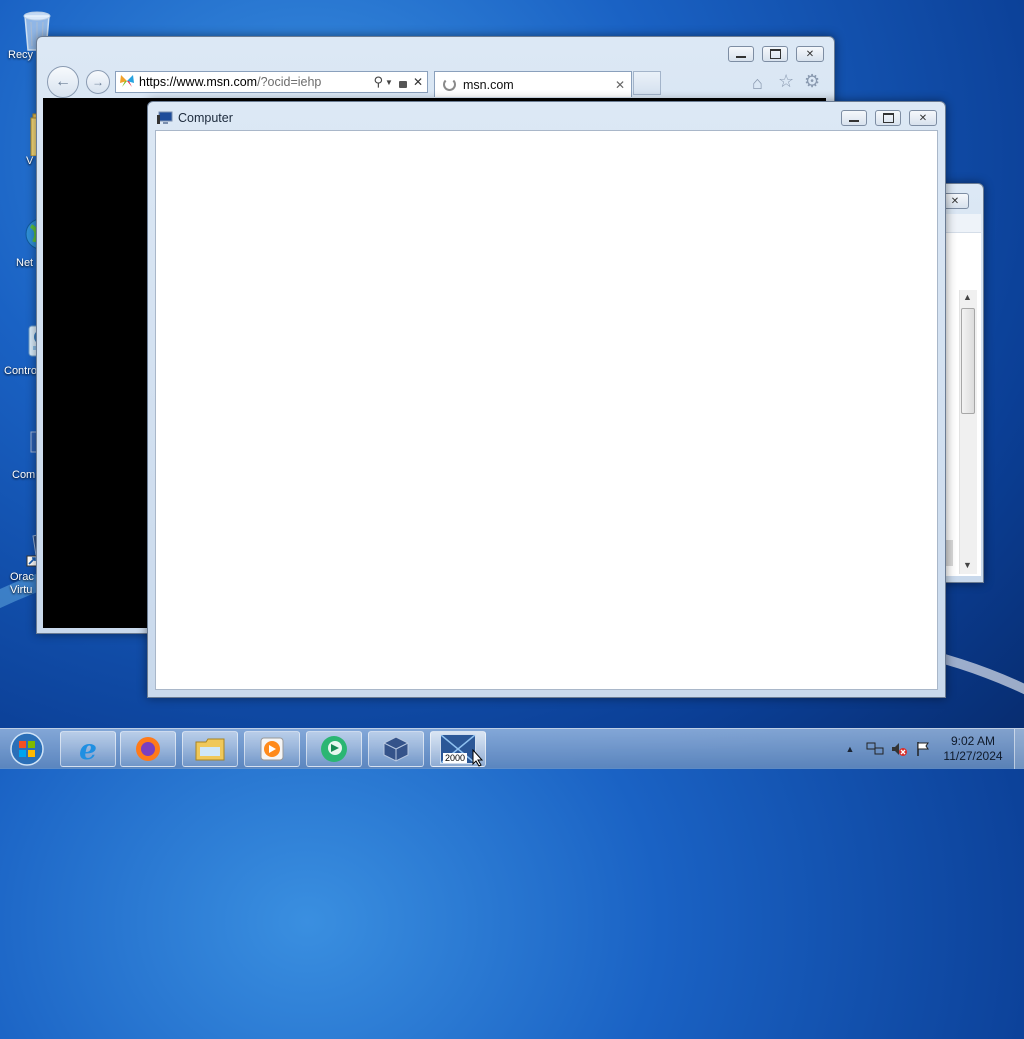 The height and width of the screenshot is (1039, 1024). Describe the element at coordinates (389, 82) in the screenshot. I see `dropdown-arrow-icon: ▼` at that location.